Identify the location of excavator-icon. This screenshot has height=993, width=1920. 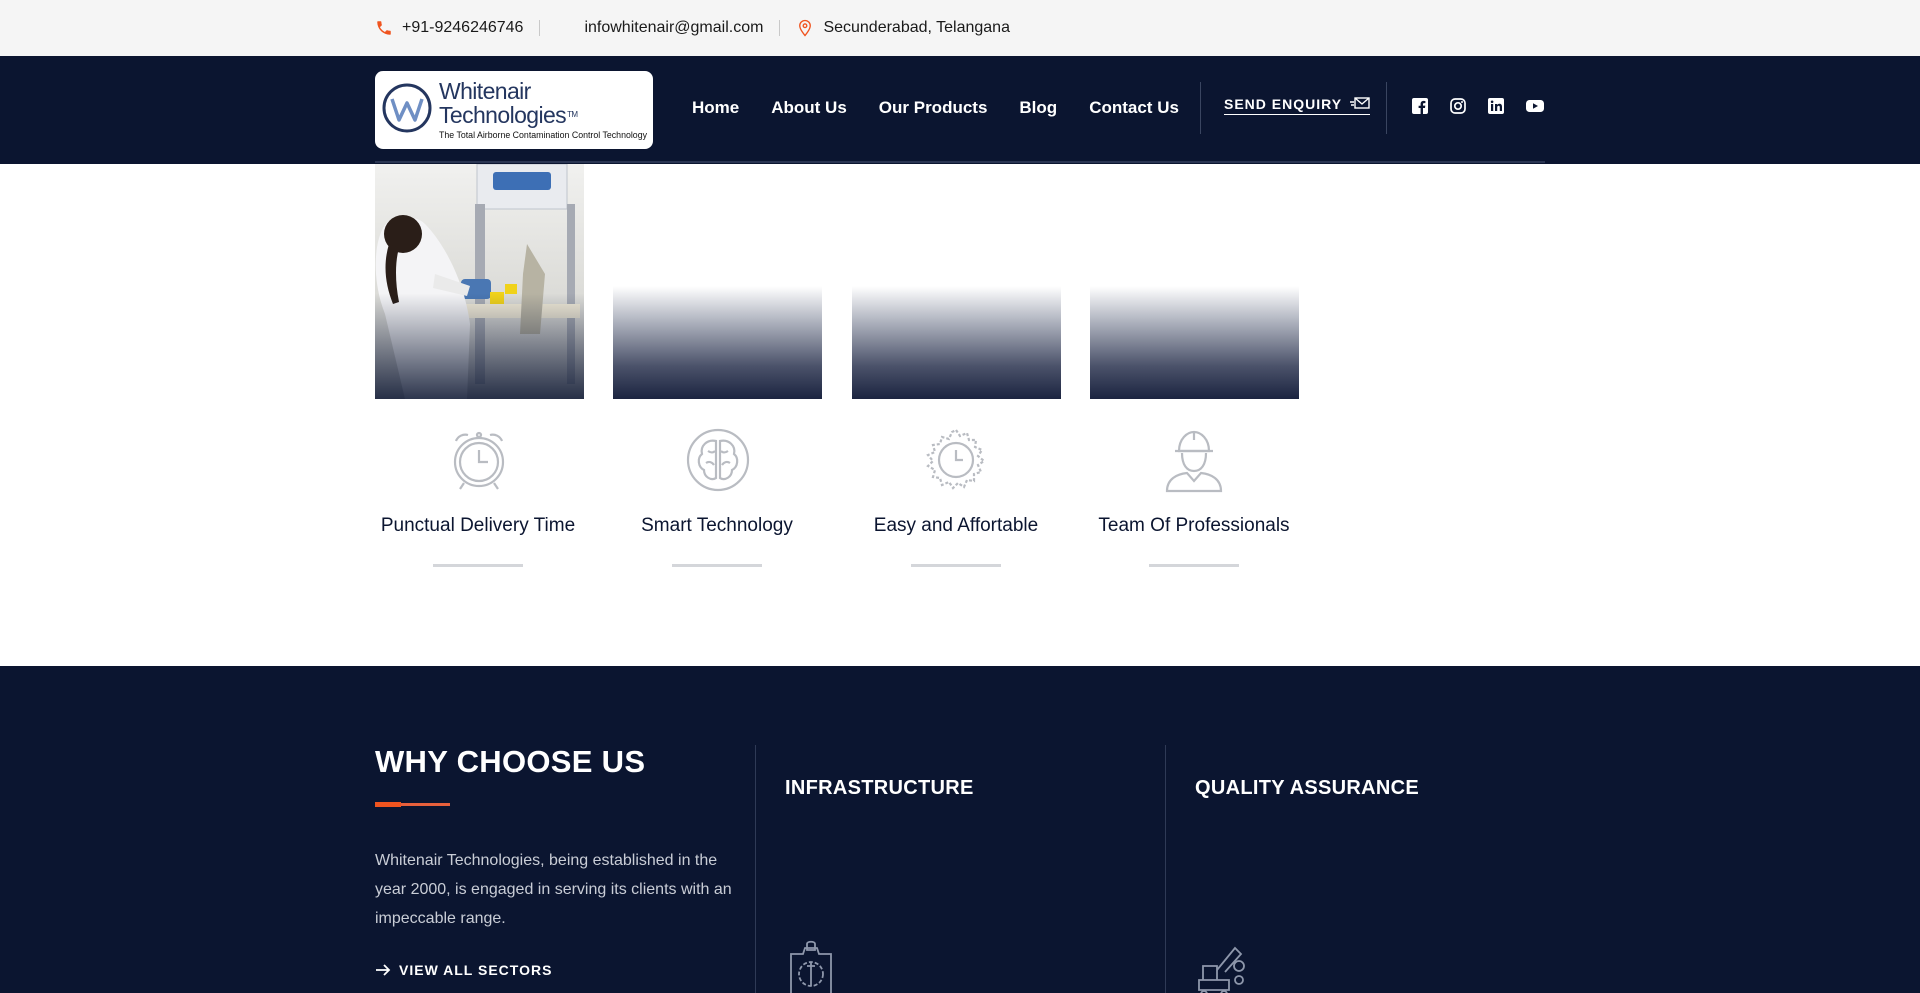
(1221, 966).